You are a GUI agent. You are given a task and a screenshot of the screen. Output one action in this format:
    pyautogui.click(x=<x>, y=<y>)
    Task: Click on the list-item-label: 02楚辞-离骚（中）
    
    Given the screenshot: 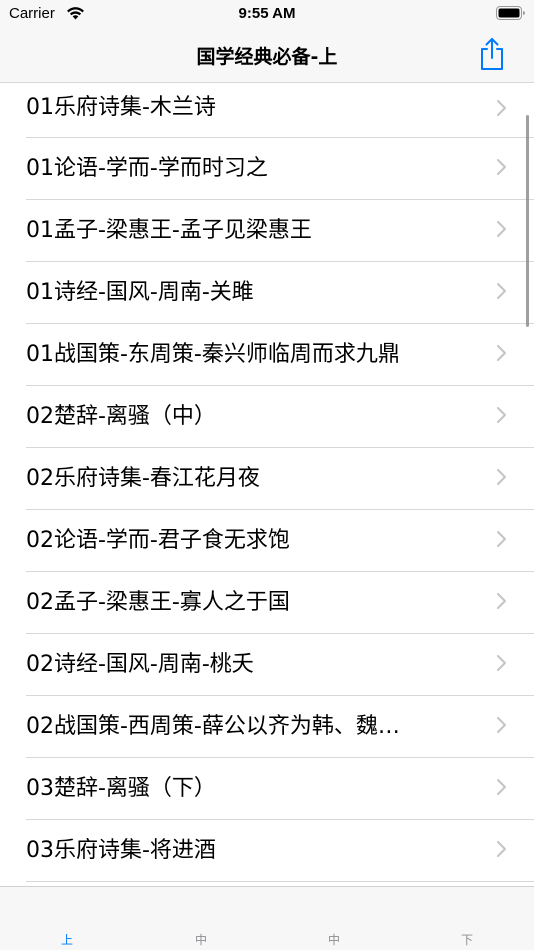 What is the action you would take?
    pyautogui.click(x=121, y=416)
    